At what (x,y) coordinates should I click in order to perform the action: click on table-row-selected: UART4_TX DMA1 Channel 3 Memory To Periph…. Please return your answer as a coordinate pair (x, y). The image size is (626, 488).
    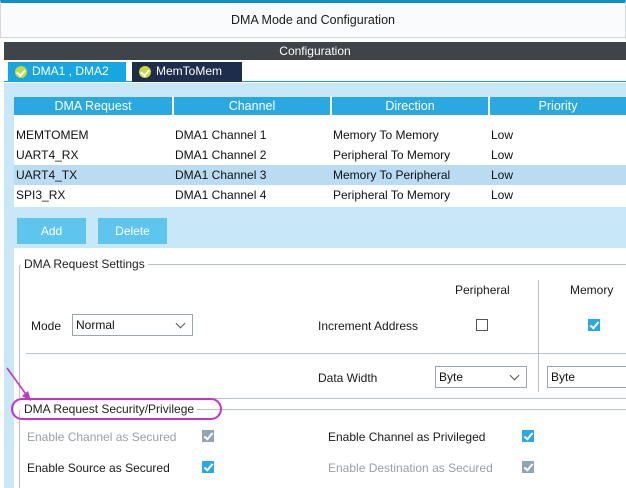
    Looking at the image, I should click on (320, 175).